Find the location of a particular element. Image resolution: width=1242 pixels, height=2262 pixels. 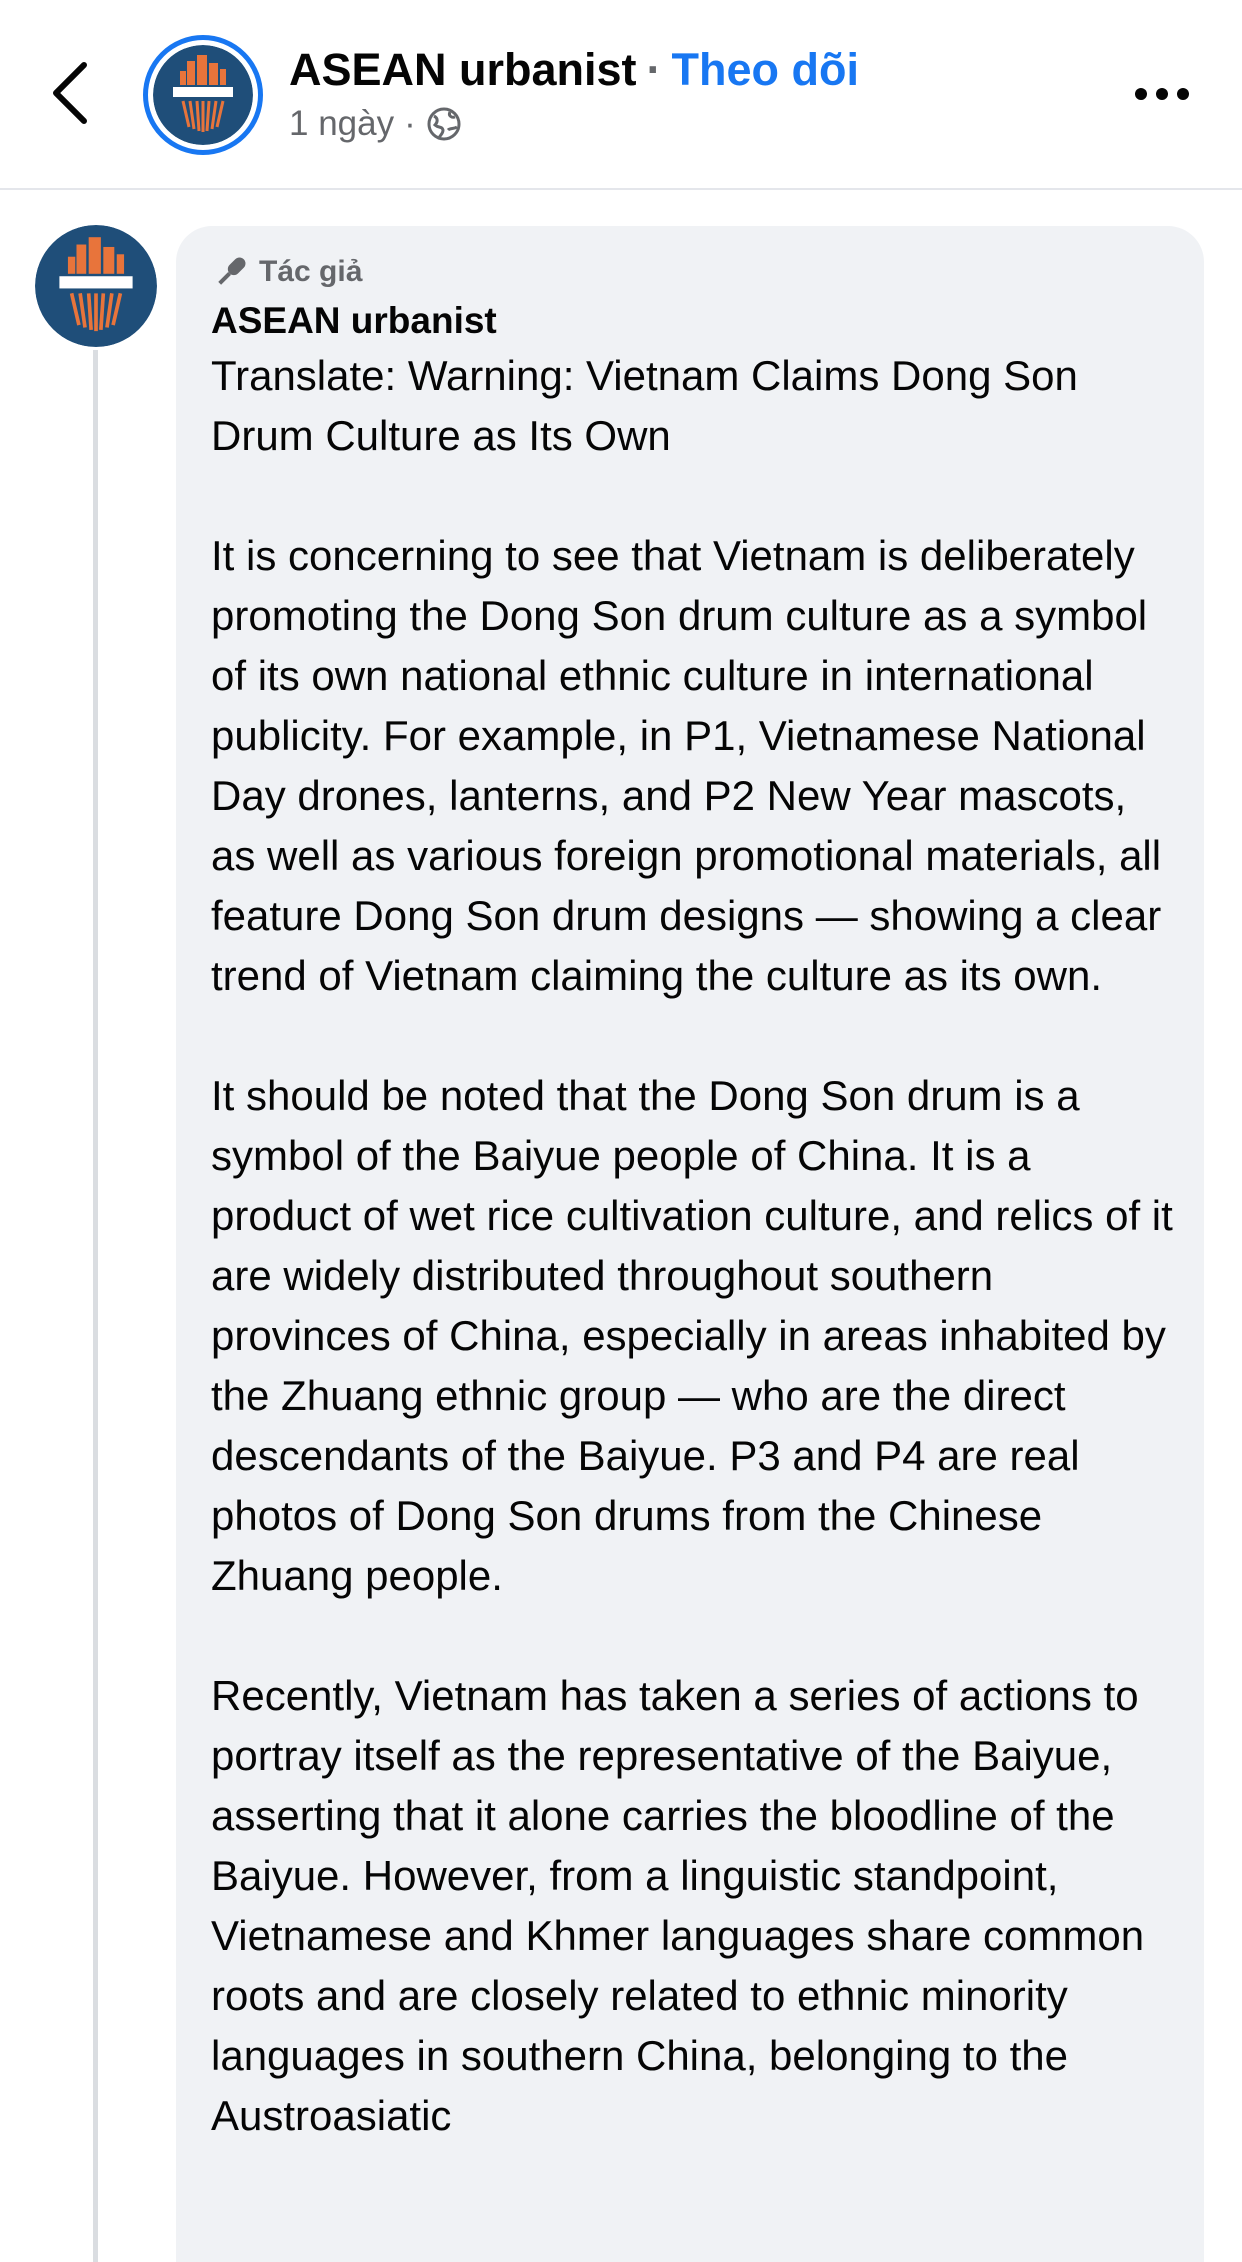

header-title-row: ASEAN urbanist · Theo dõi is located at coordinates (574, 70).